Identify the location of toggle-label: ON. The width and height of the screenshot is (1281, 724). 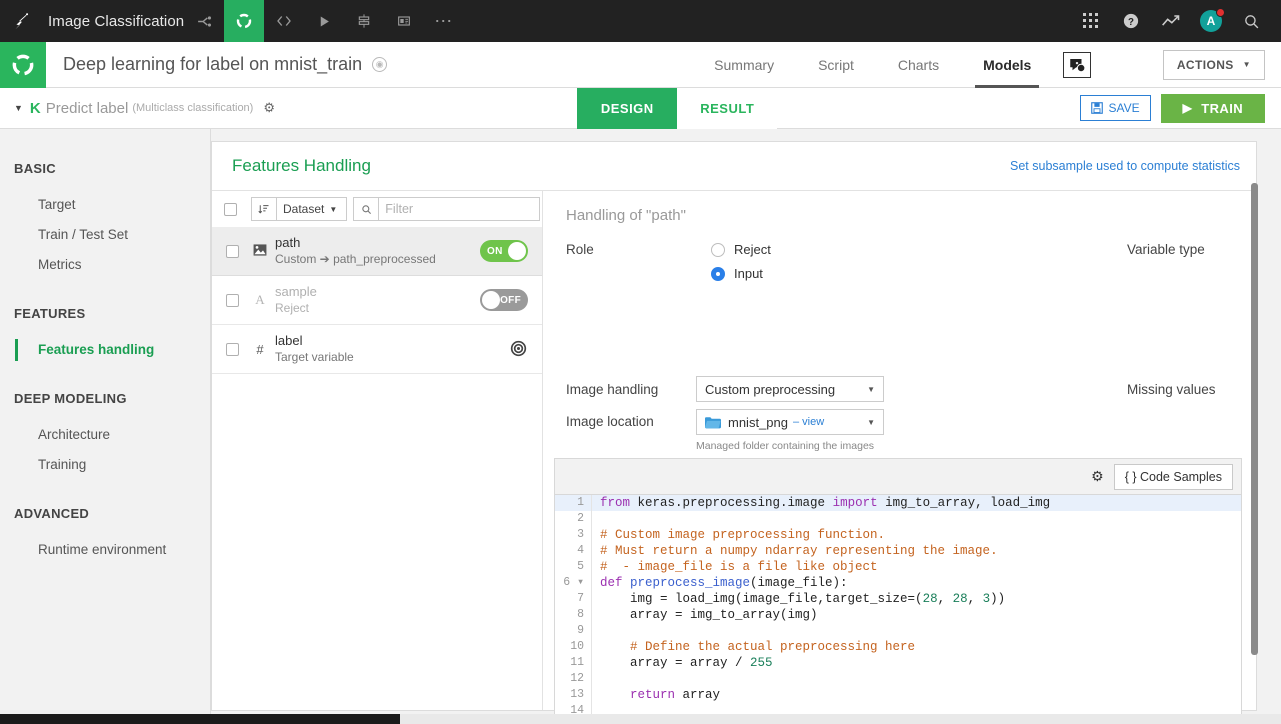
(495, 251).